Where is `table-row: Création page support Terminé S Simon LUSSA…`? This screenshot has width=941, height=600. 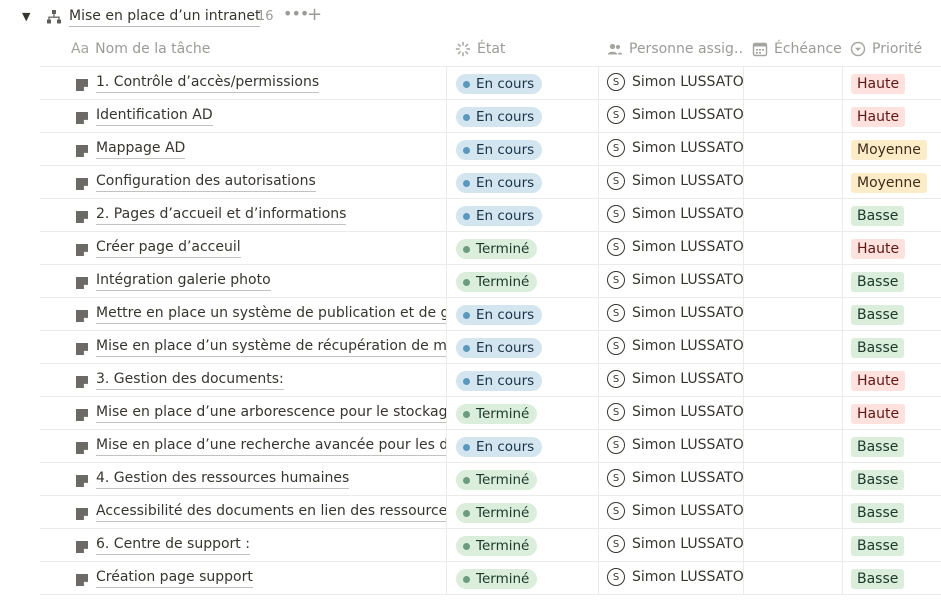 table-row: Création page support Terminé S Simon LUSSA… is located at coordinates (490, 578).